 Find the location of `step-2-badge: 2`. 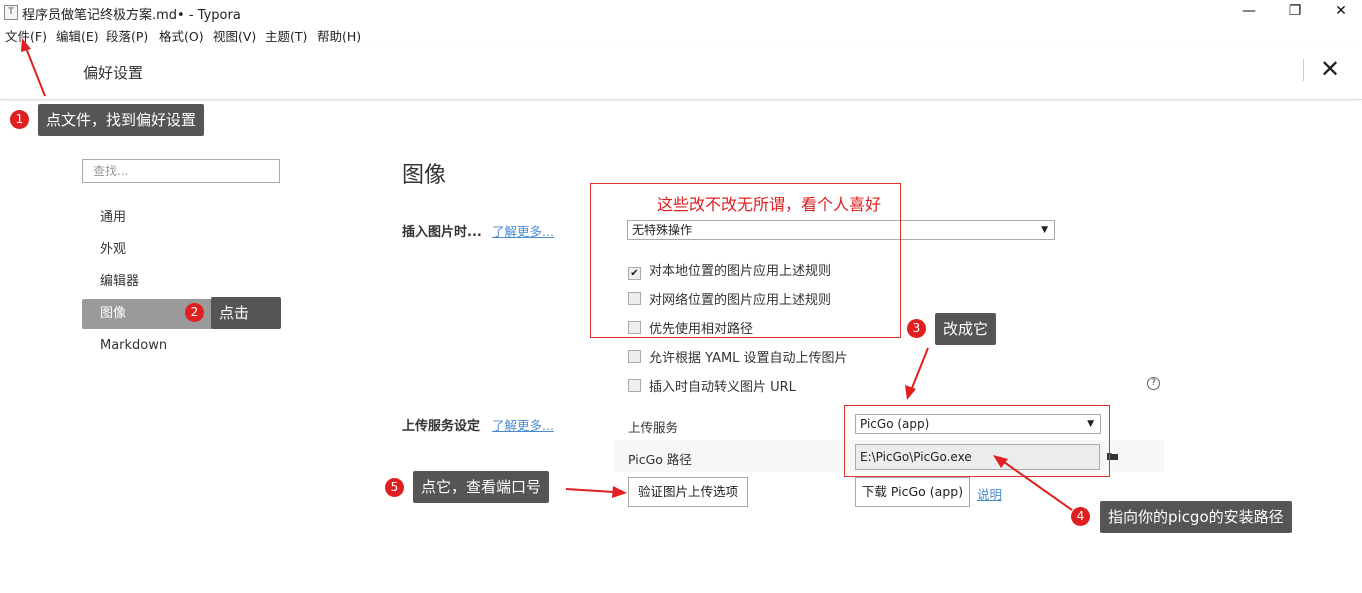

step-2-badge: 2 is located at coordinates (194, 312).